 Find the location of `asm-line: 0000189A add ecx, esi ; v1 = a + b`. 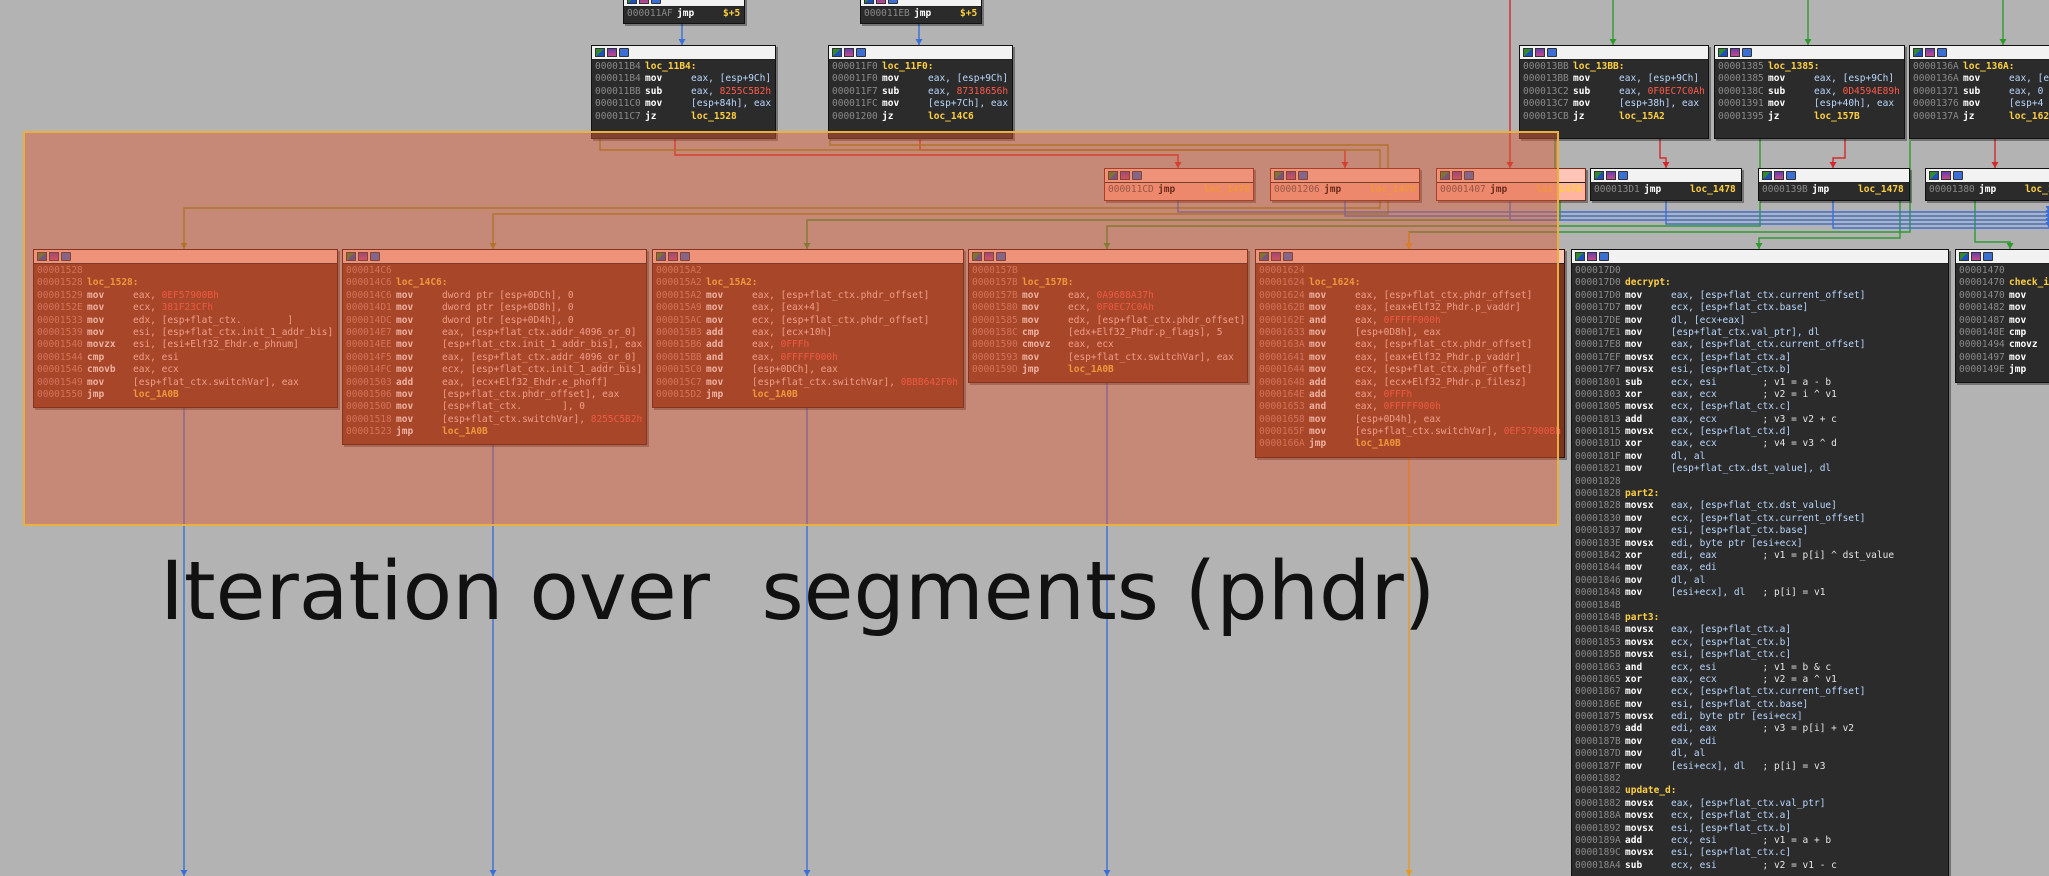

asm-line: 0000189A add ecx, esi ; v1 = a + b is located at coordinates (1760, 841).